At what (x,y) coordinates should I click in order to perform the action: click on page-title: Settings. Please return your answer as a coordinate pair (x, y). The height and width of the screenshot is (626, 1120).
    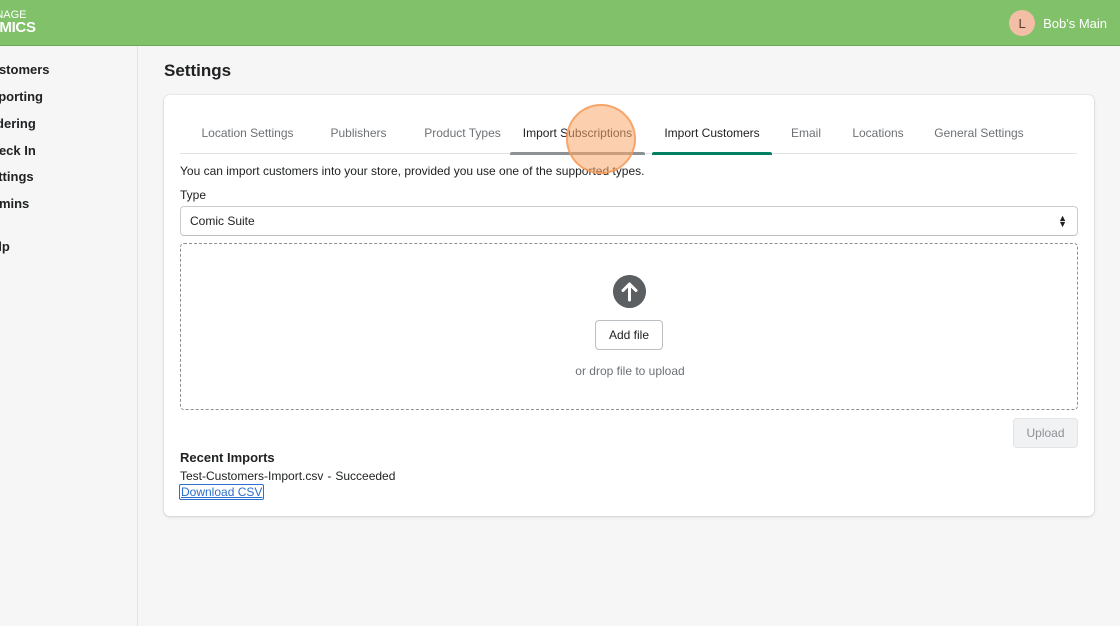
    Looking at the image, I should click on (198, 70).